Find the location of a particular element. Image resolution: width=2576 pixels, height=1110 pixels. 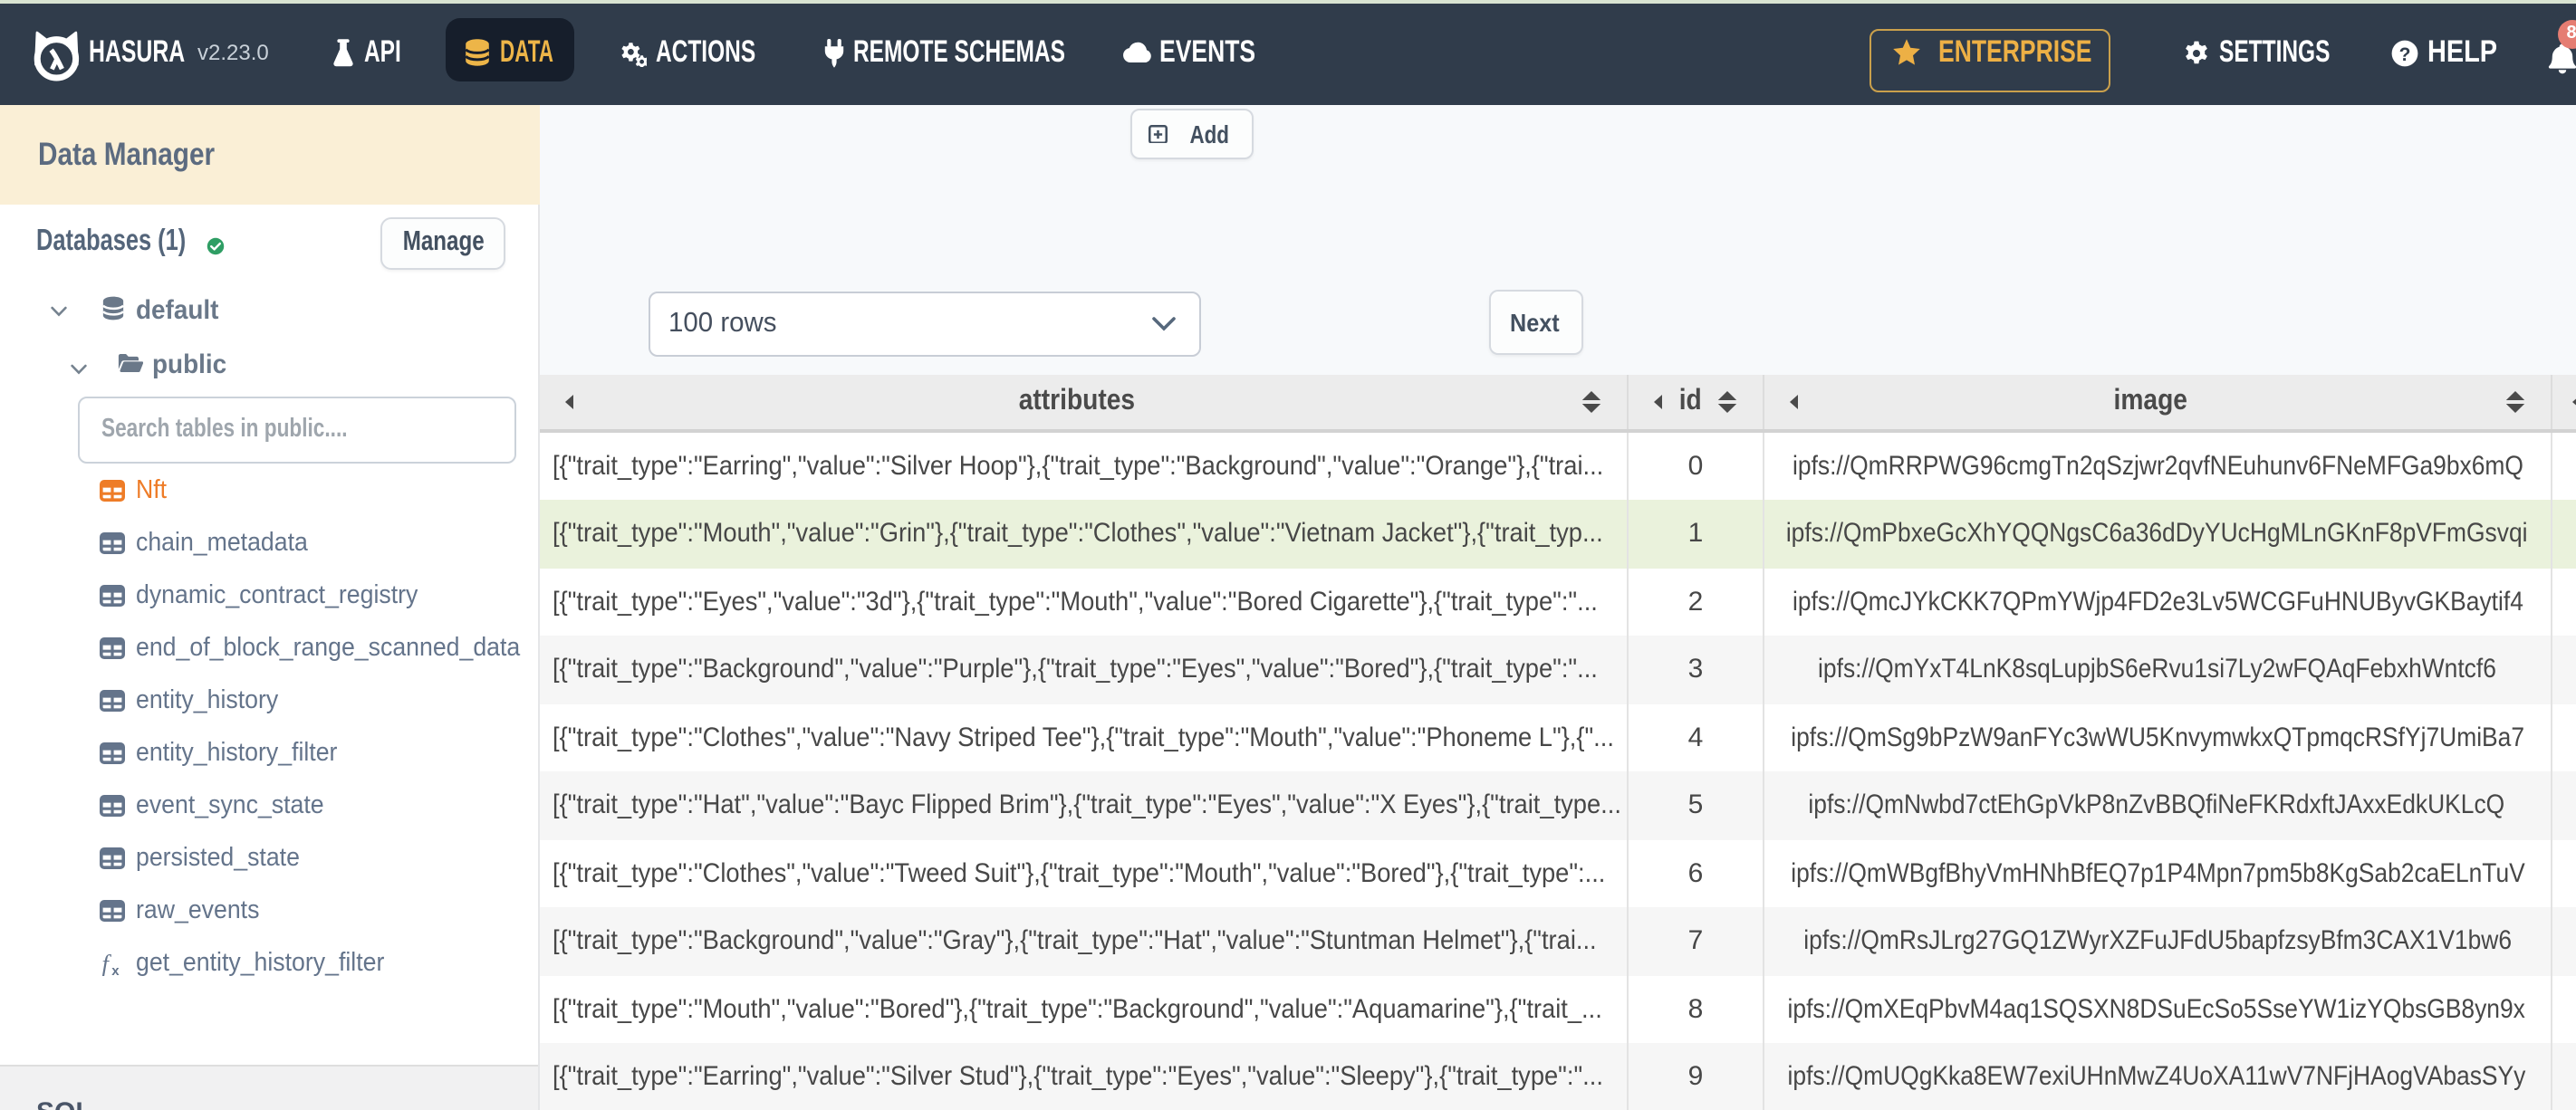

svg-text: f is located at coordinates (106, 963).